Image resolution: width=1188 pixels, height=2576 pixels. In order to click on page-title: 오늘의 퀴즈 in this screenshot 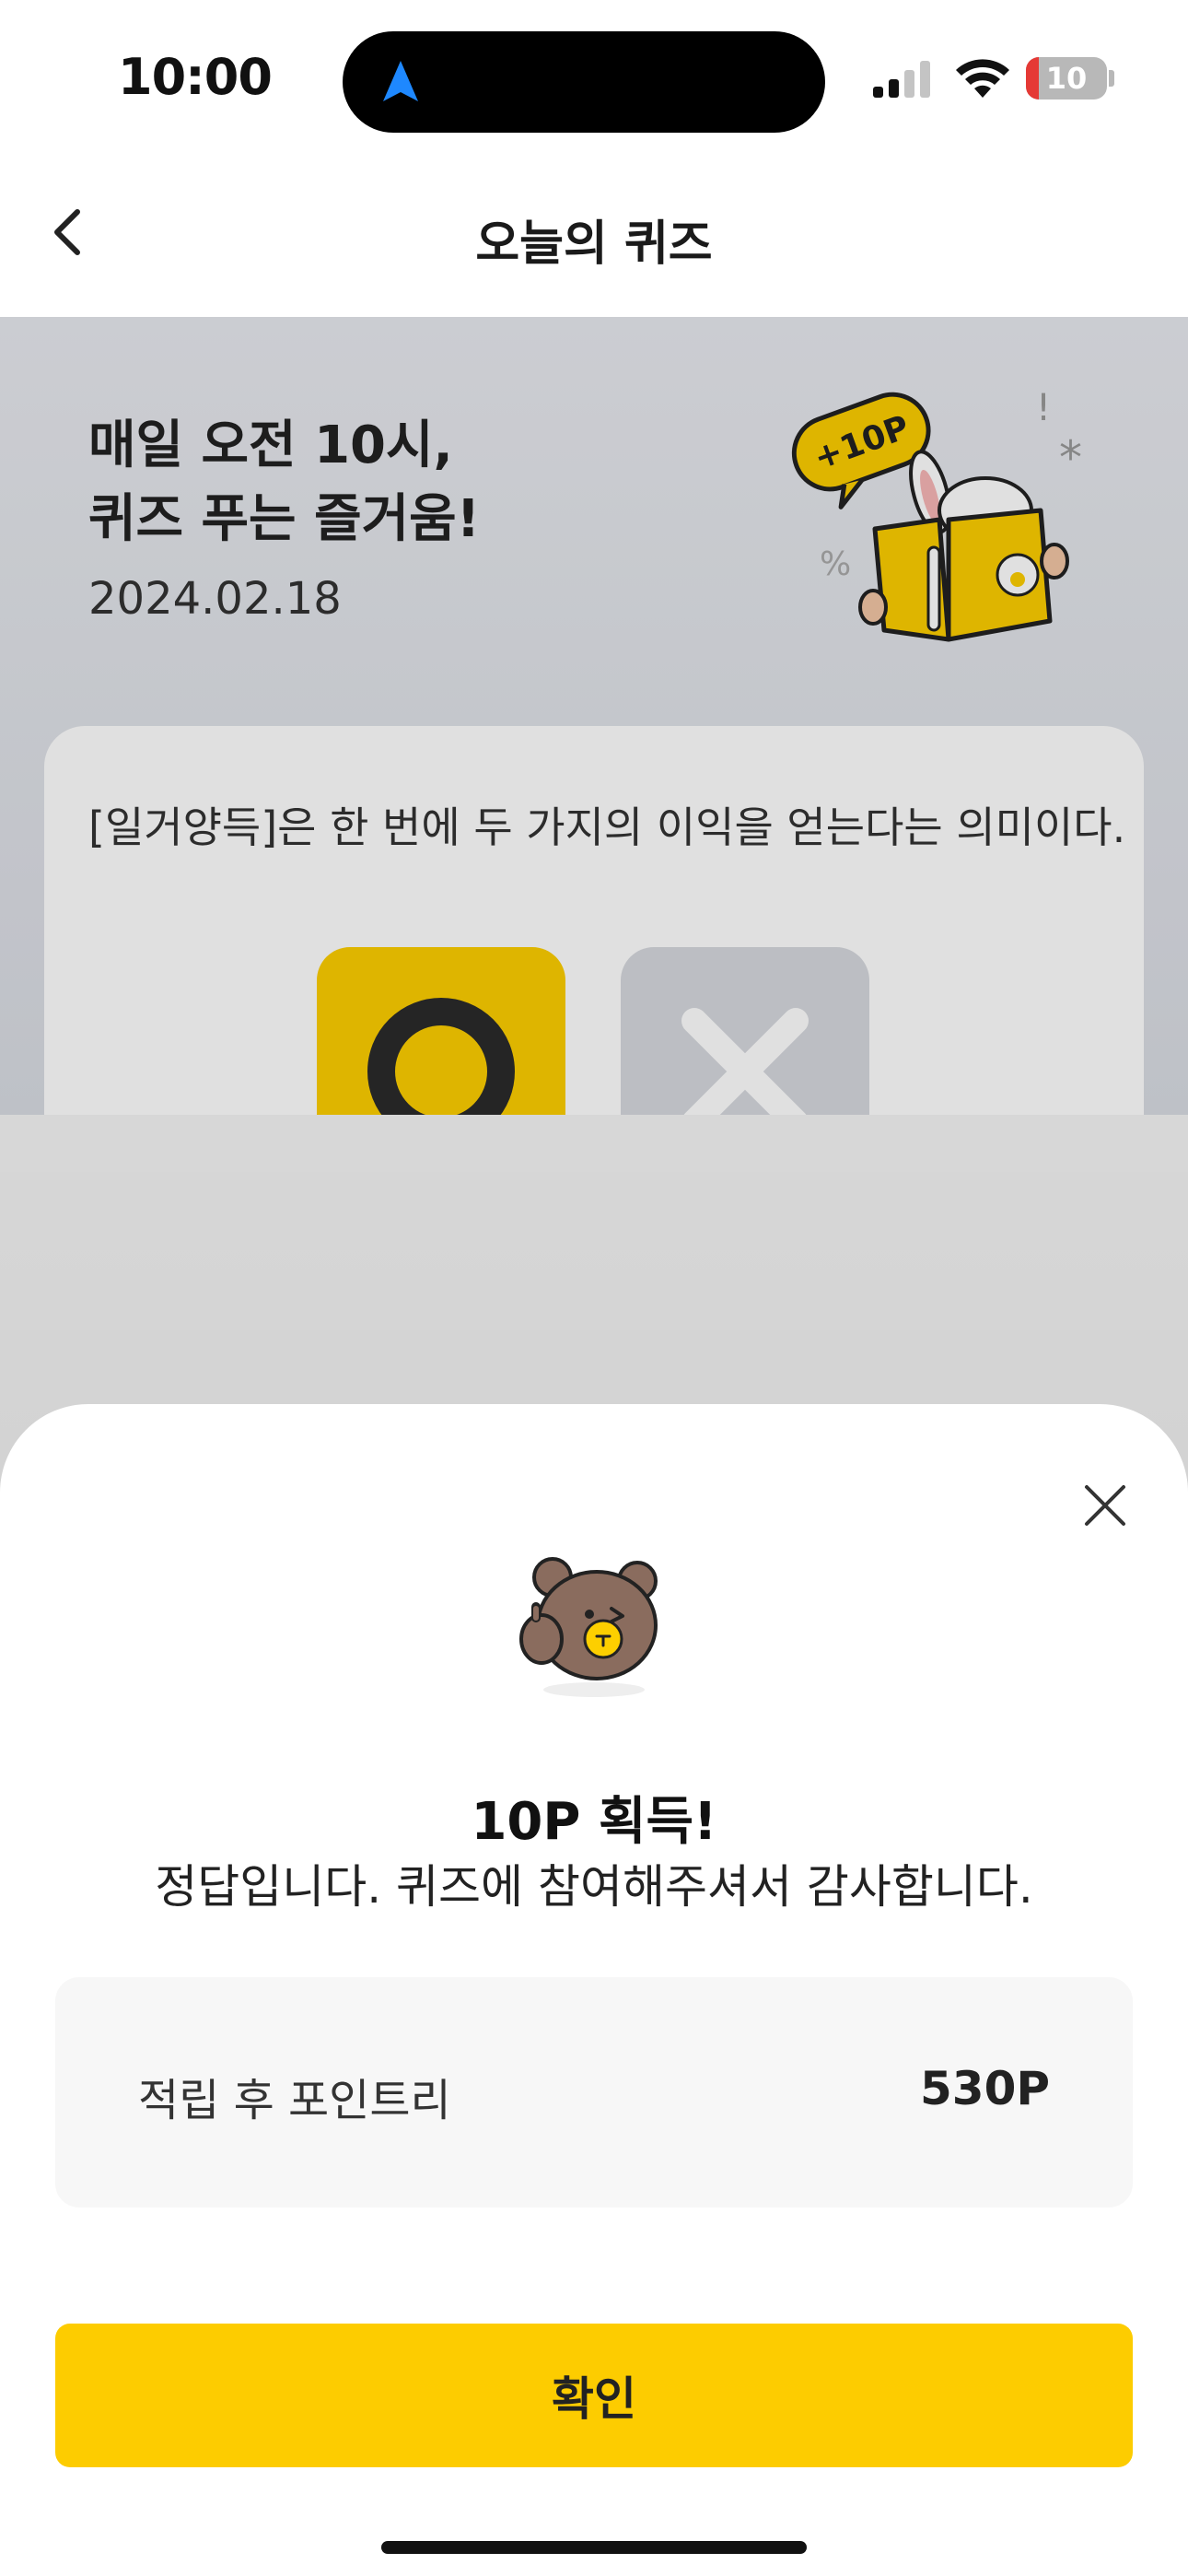, I will do `click(594, 245)`.